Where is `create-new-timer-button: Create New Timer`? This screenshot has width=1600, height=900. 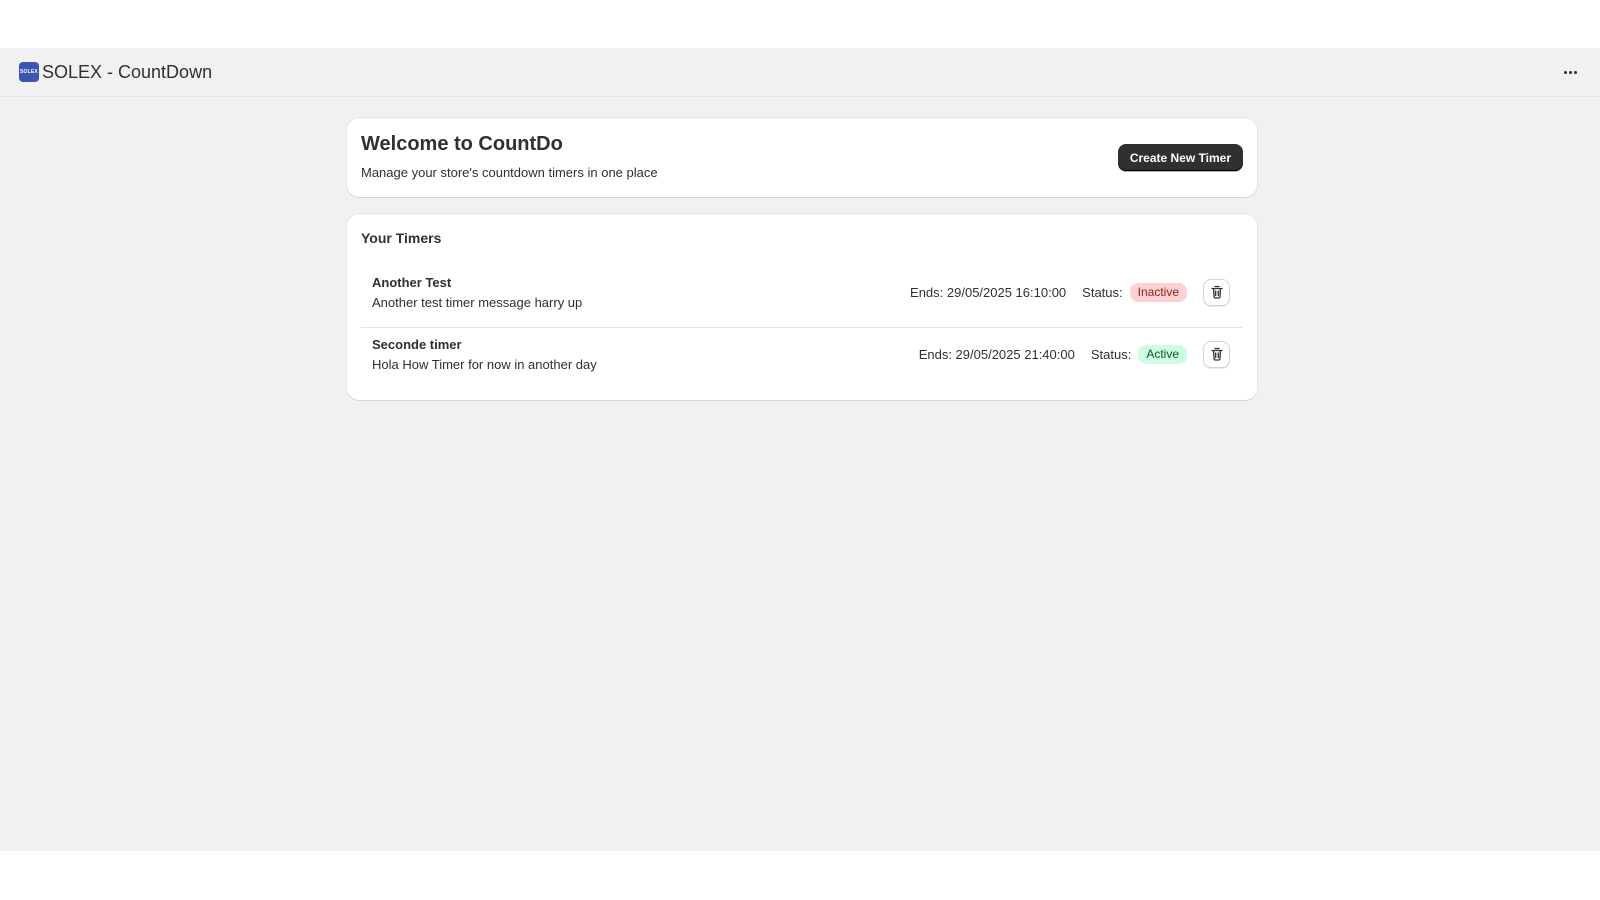 create-new-timer-button: Create New Timer is located at coordinates (1180, 157).